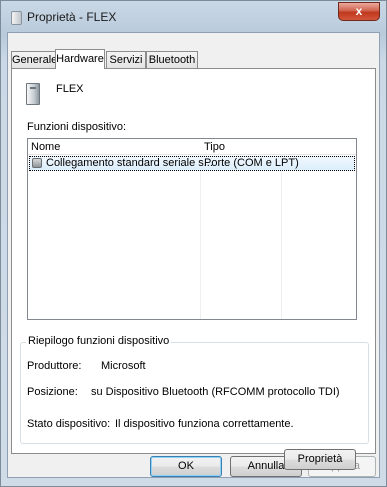 The image size is (387, 487). I want to click on status-label: Stato dispositivo:, so click(69, 424).